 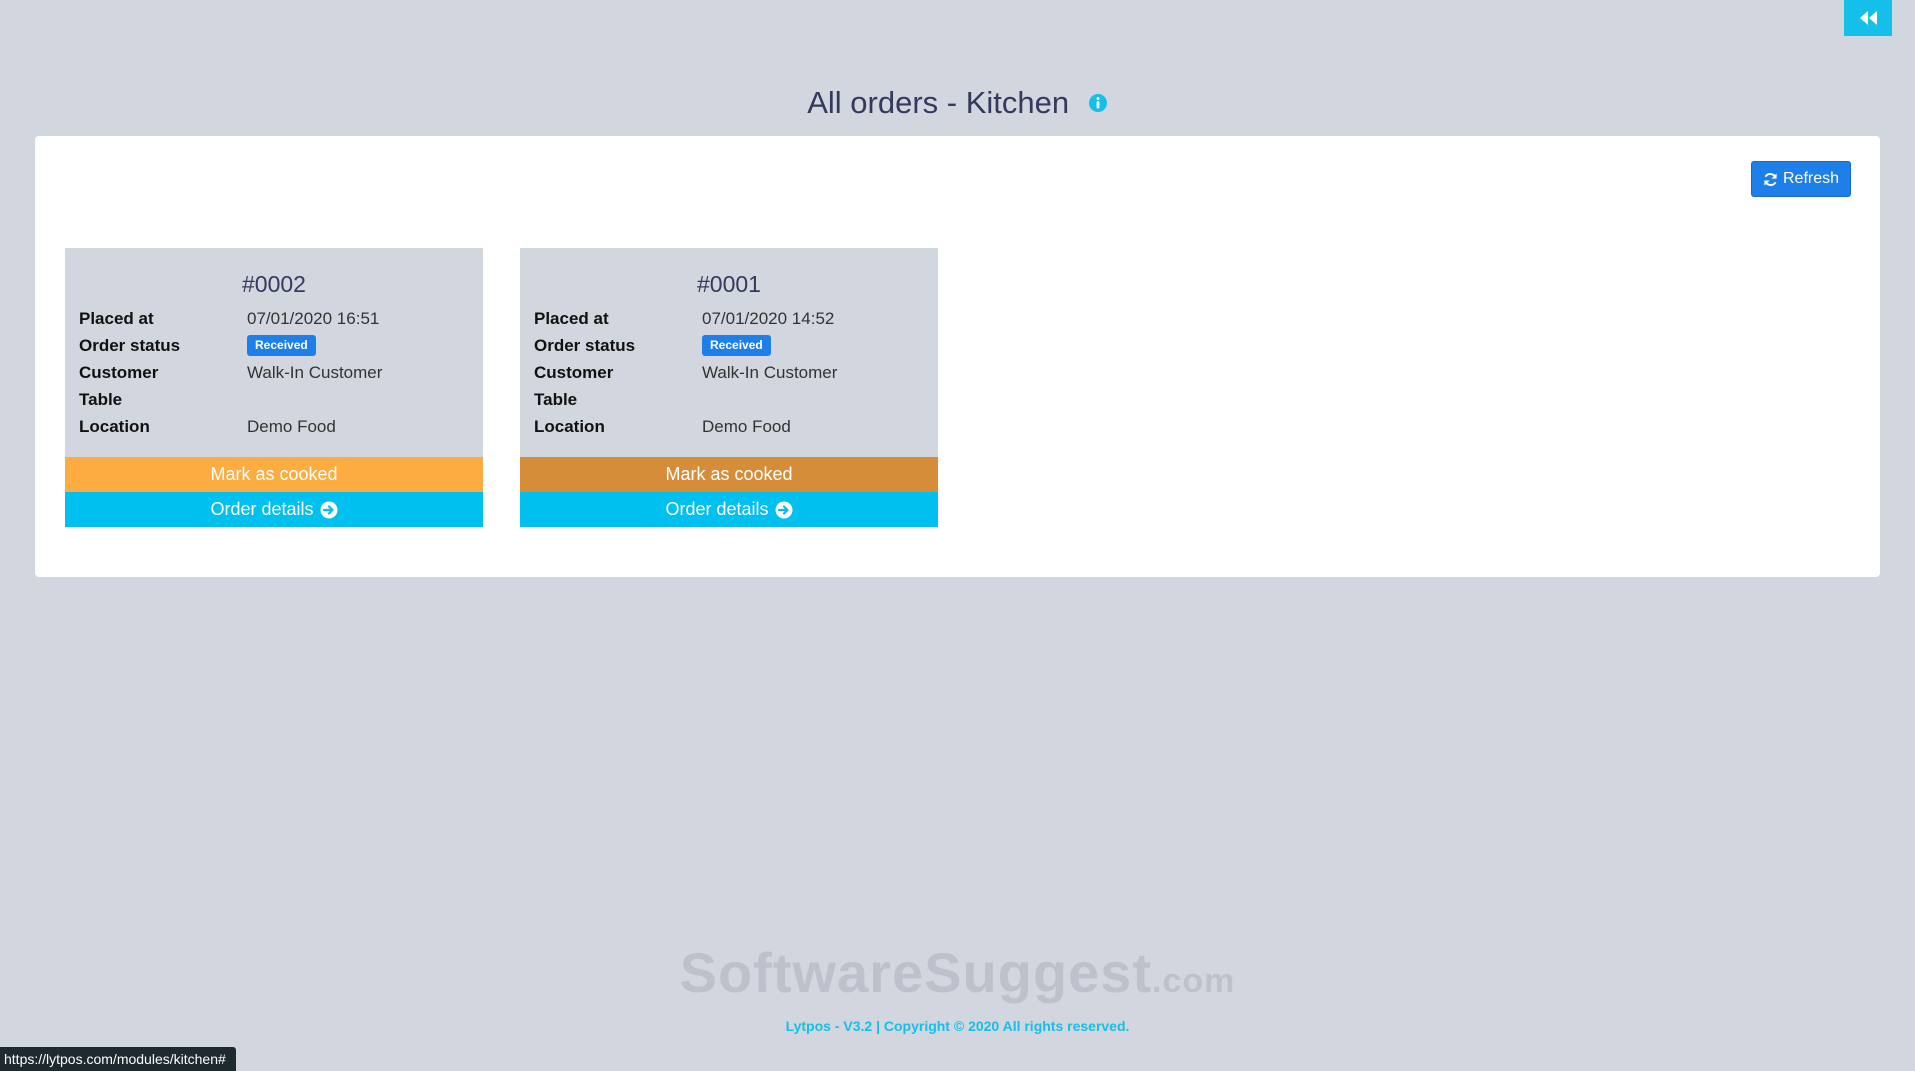 I want to click on collapse-sidebar-button, so click(x=1868, y=18).